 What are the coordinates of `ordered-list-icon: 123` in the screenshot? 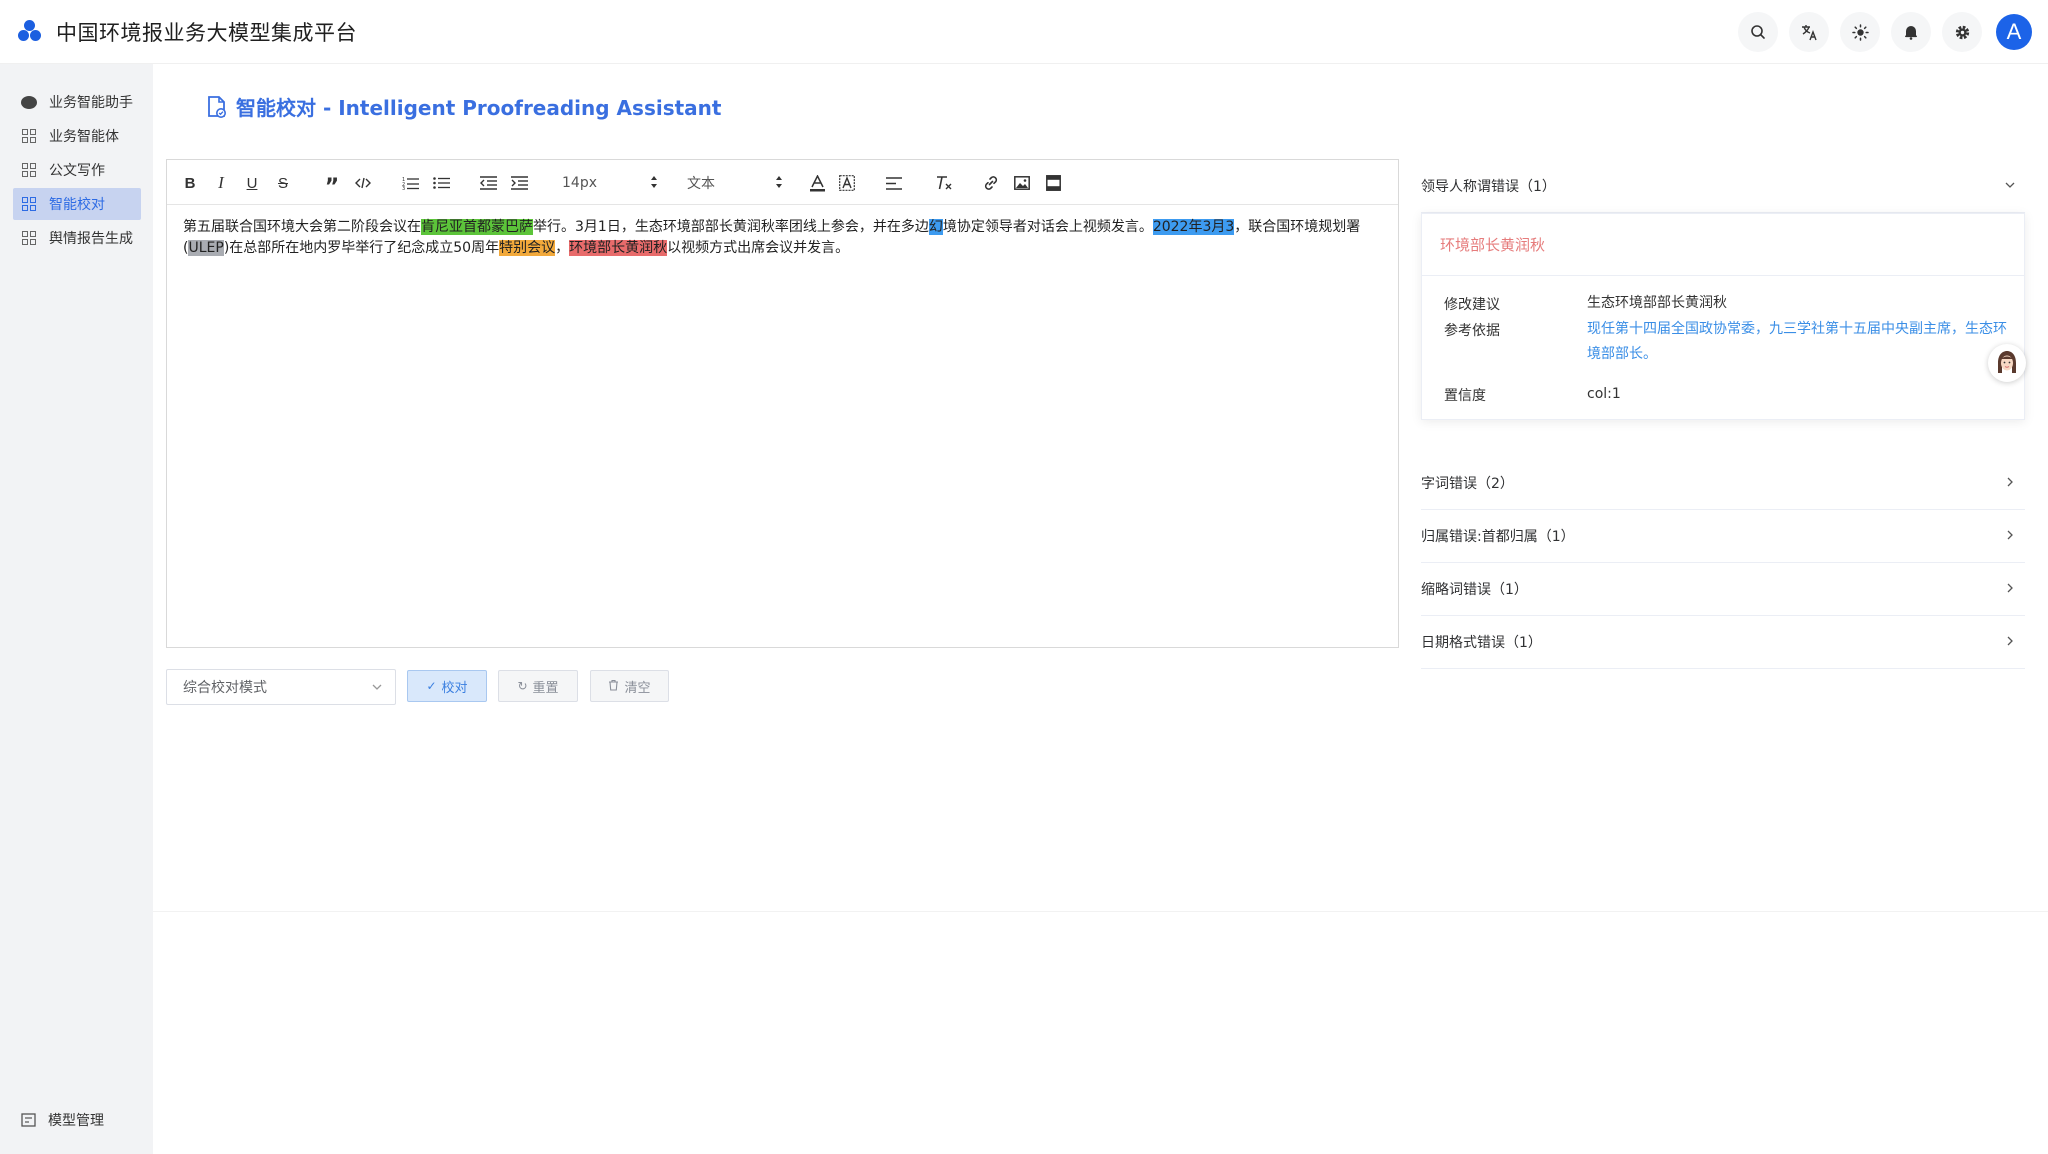 It's located at (410, 183).